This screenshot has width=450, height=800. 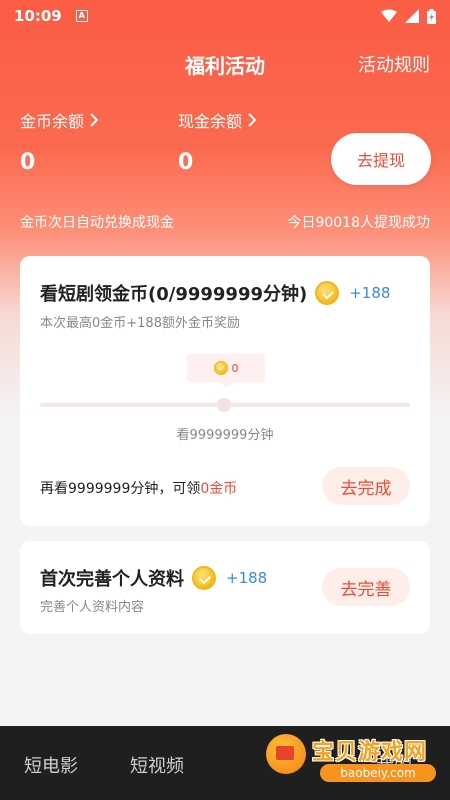 I want to click on watch-task-title: 看短剧领金币(0/9999999分钟), so click(x=174, y=294).